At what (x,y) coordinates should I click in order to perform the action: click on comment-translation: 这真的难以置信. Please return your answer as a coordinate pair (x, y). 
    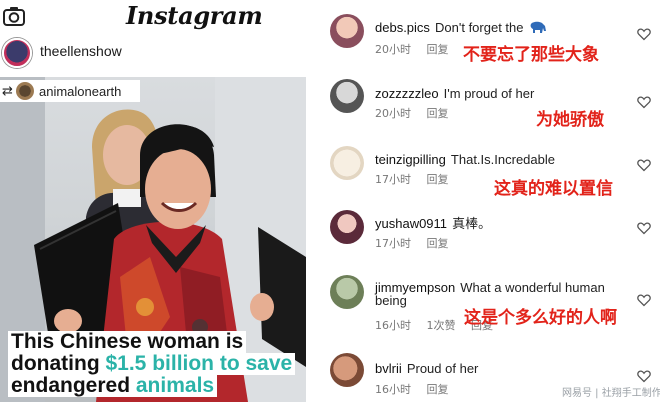
    Looking at the image, I should click on (553, 189).